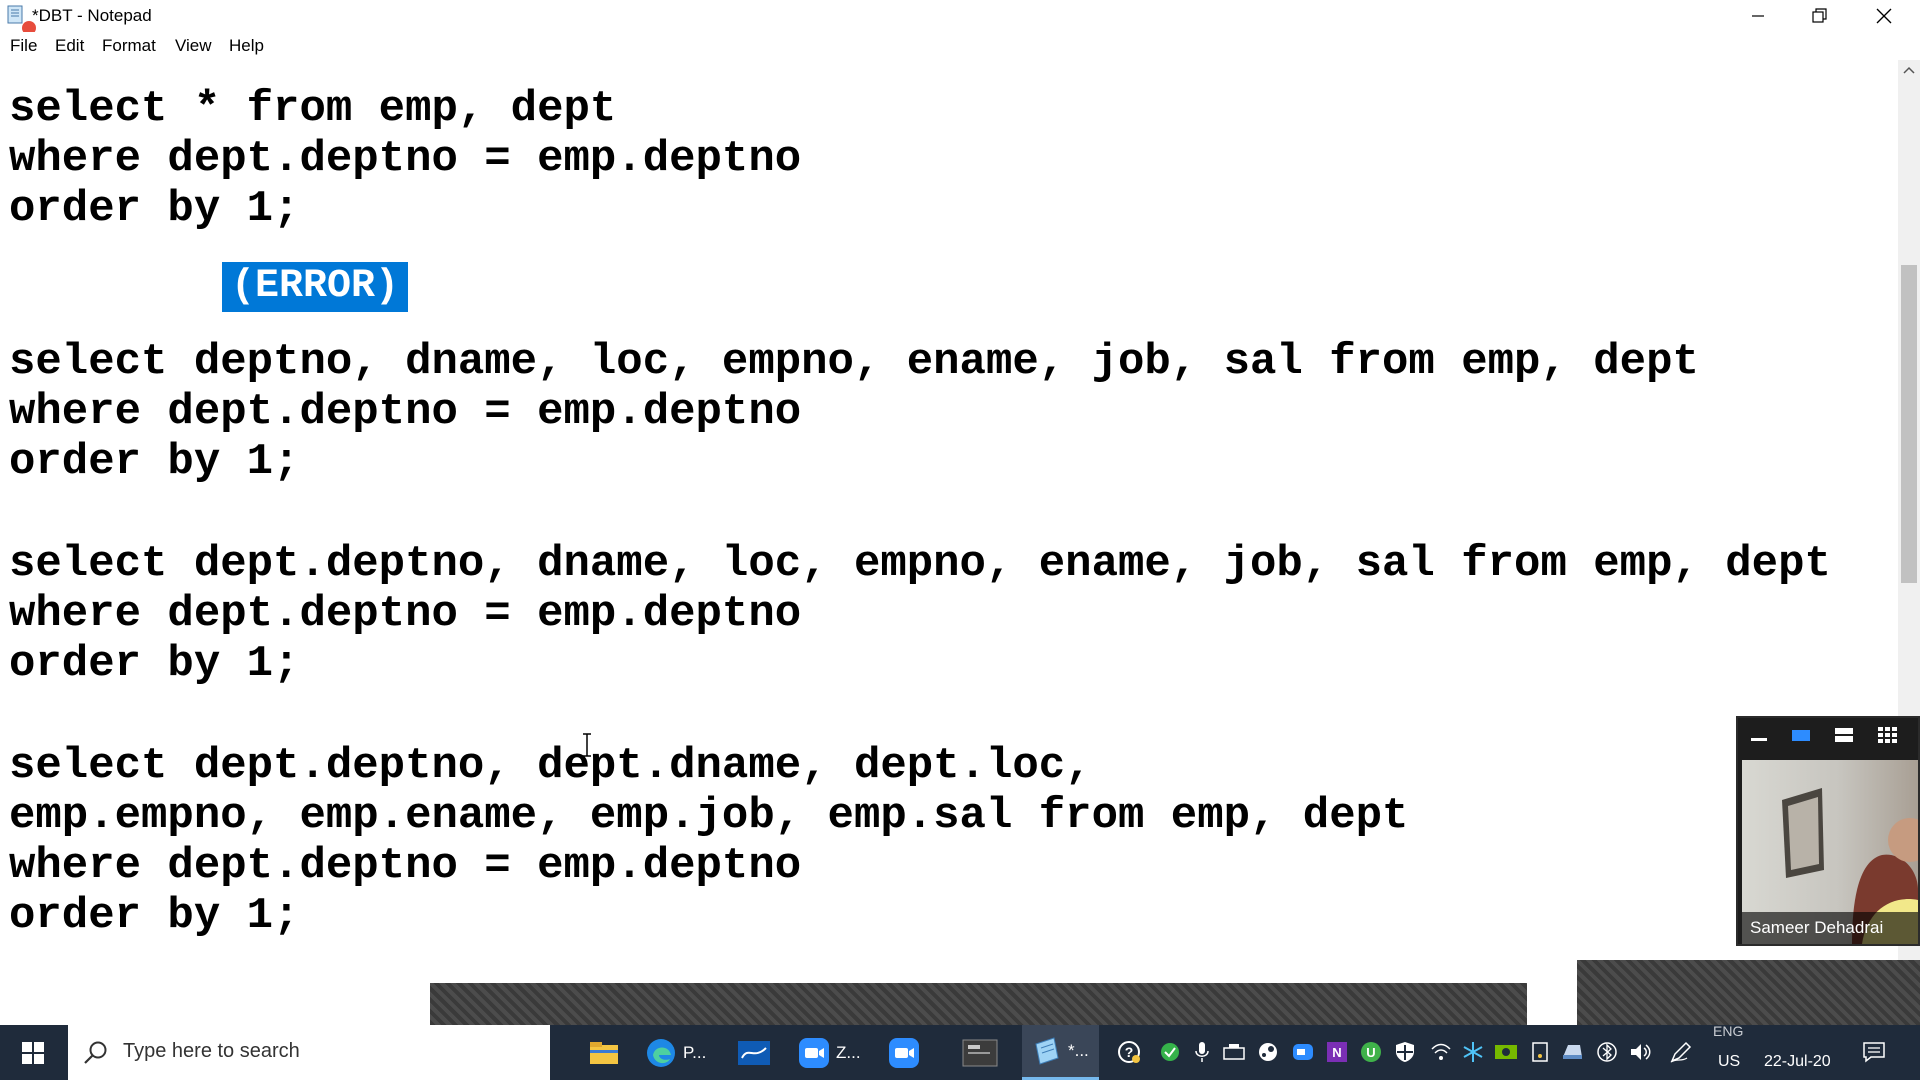 This screenshot has height=1080, width=1920. I want to click on keyboard-icon, so click(1234, 1052).